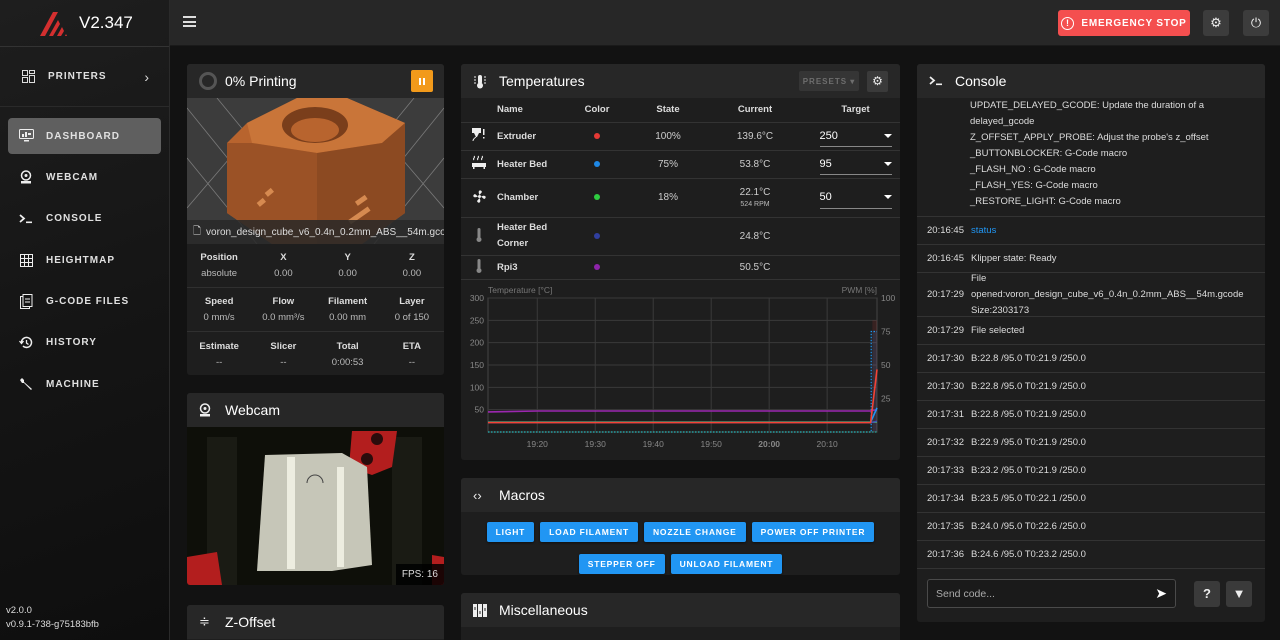 This screenshot has width=1280, height=640. Describe the element at coordinates (347, 273) in the screenshot. I see `stat-value: 0.00` at that location.